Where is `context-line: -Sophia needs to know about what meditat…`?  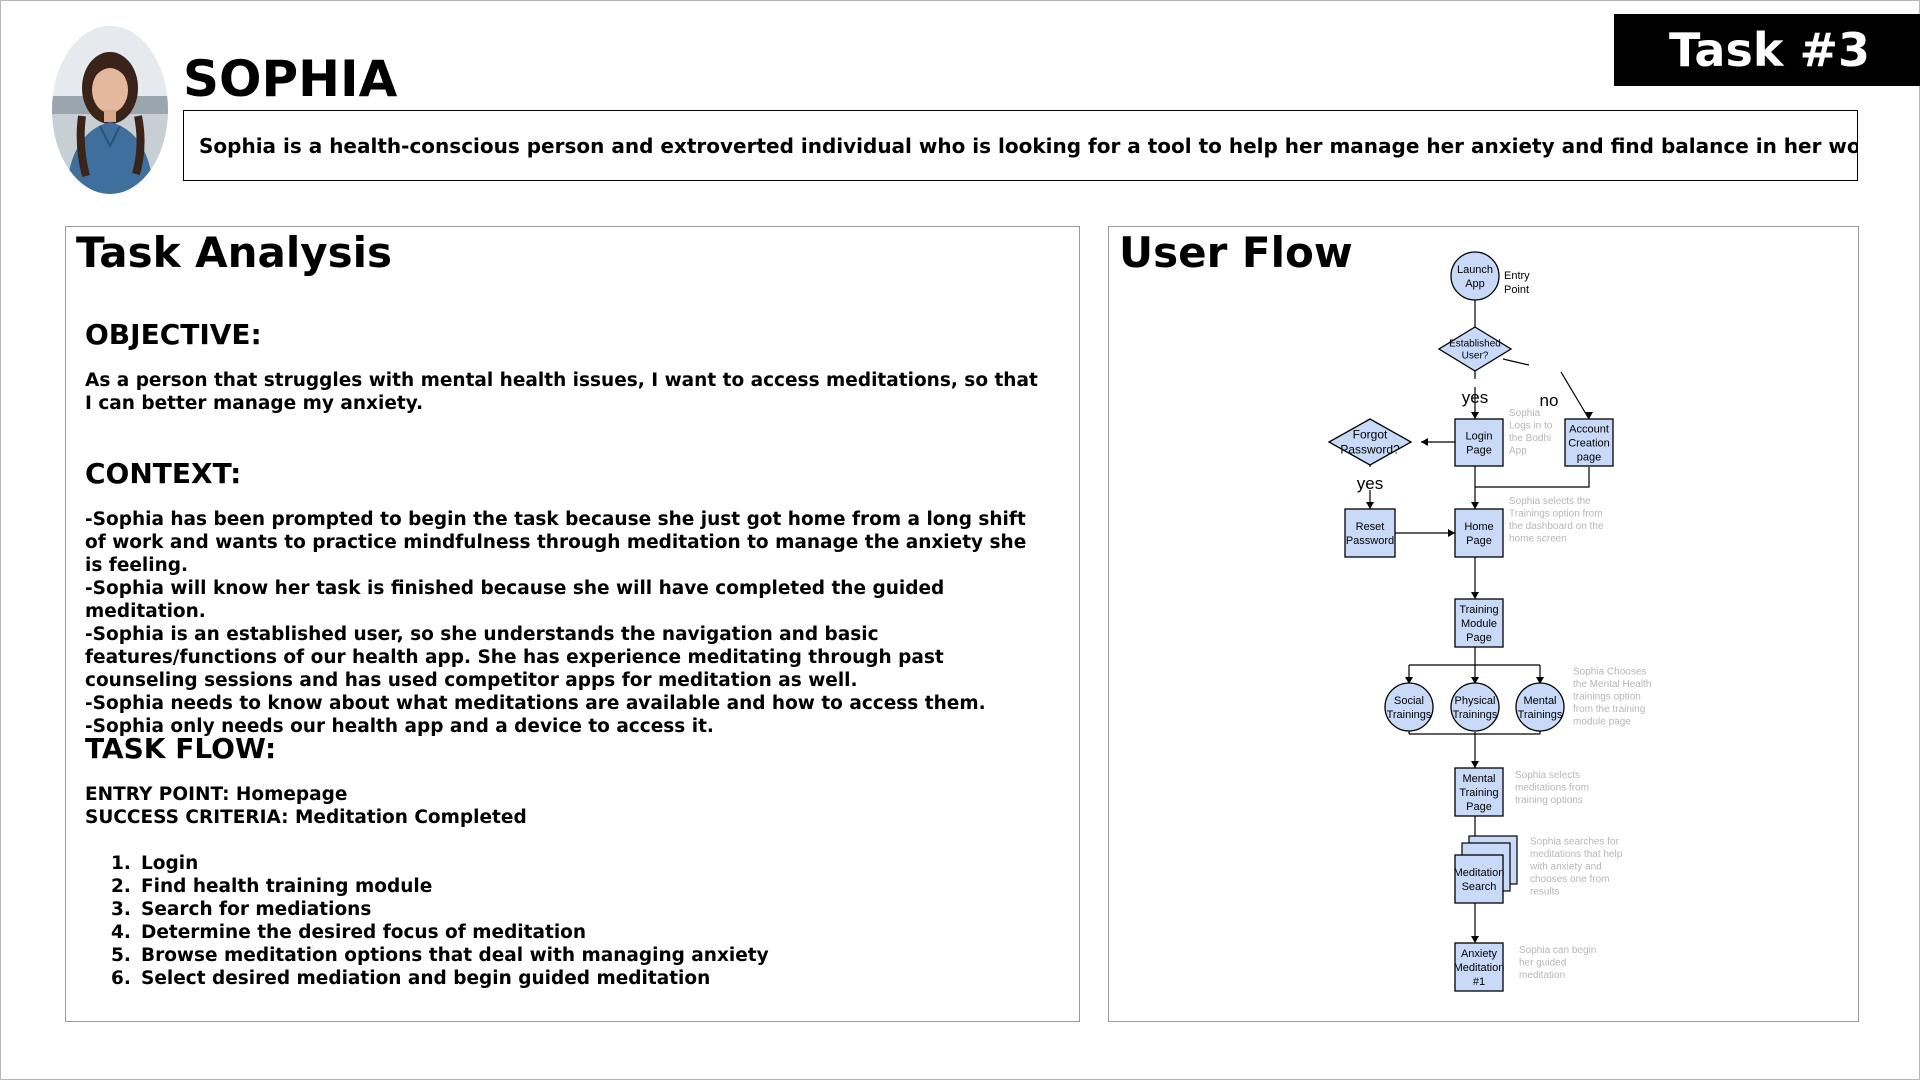 context-line: -Sophia needs to know about what meditat… is located at coordinates (535, 703).